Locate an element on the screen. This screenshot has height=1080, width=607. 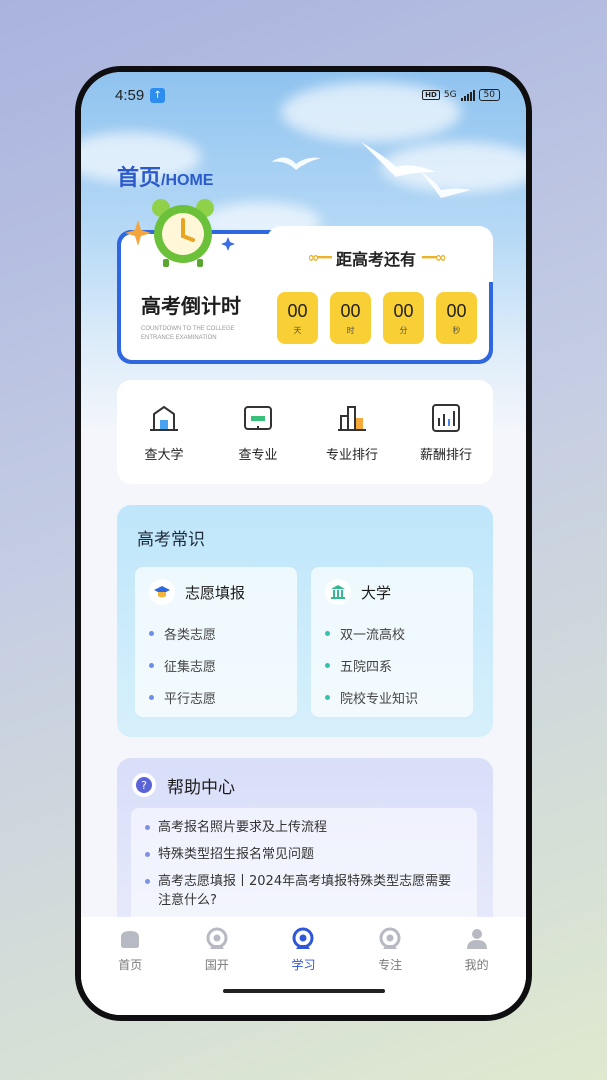
knowledge-card-header: 大学 is located at coordinates (392, 592).